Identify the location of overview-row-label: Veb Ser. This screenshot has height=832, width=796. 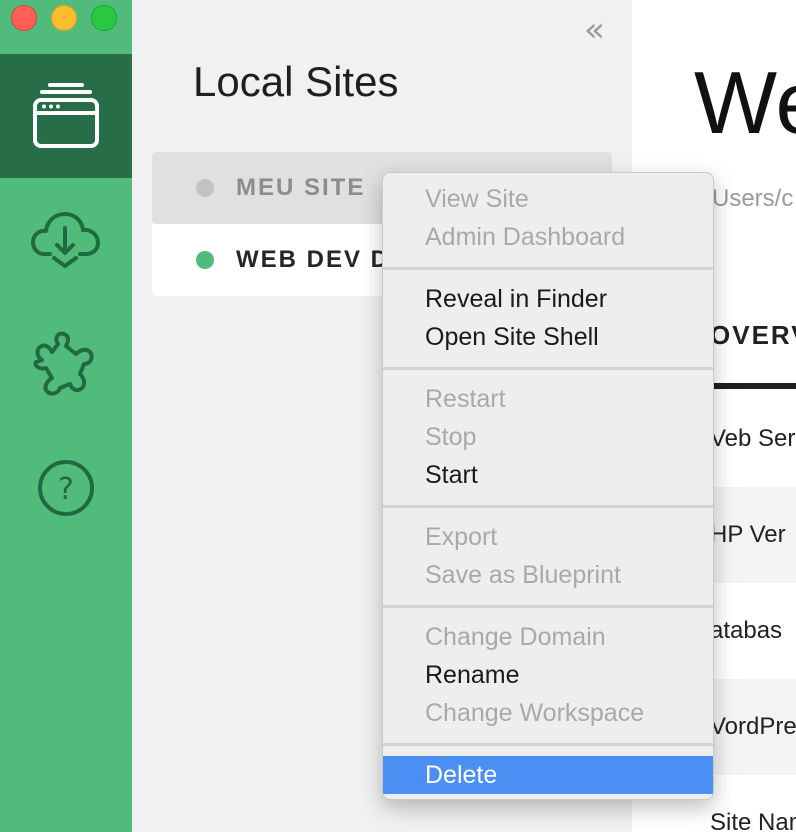
(753, 438).